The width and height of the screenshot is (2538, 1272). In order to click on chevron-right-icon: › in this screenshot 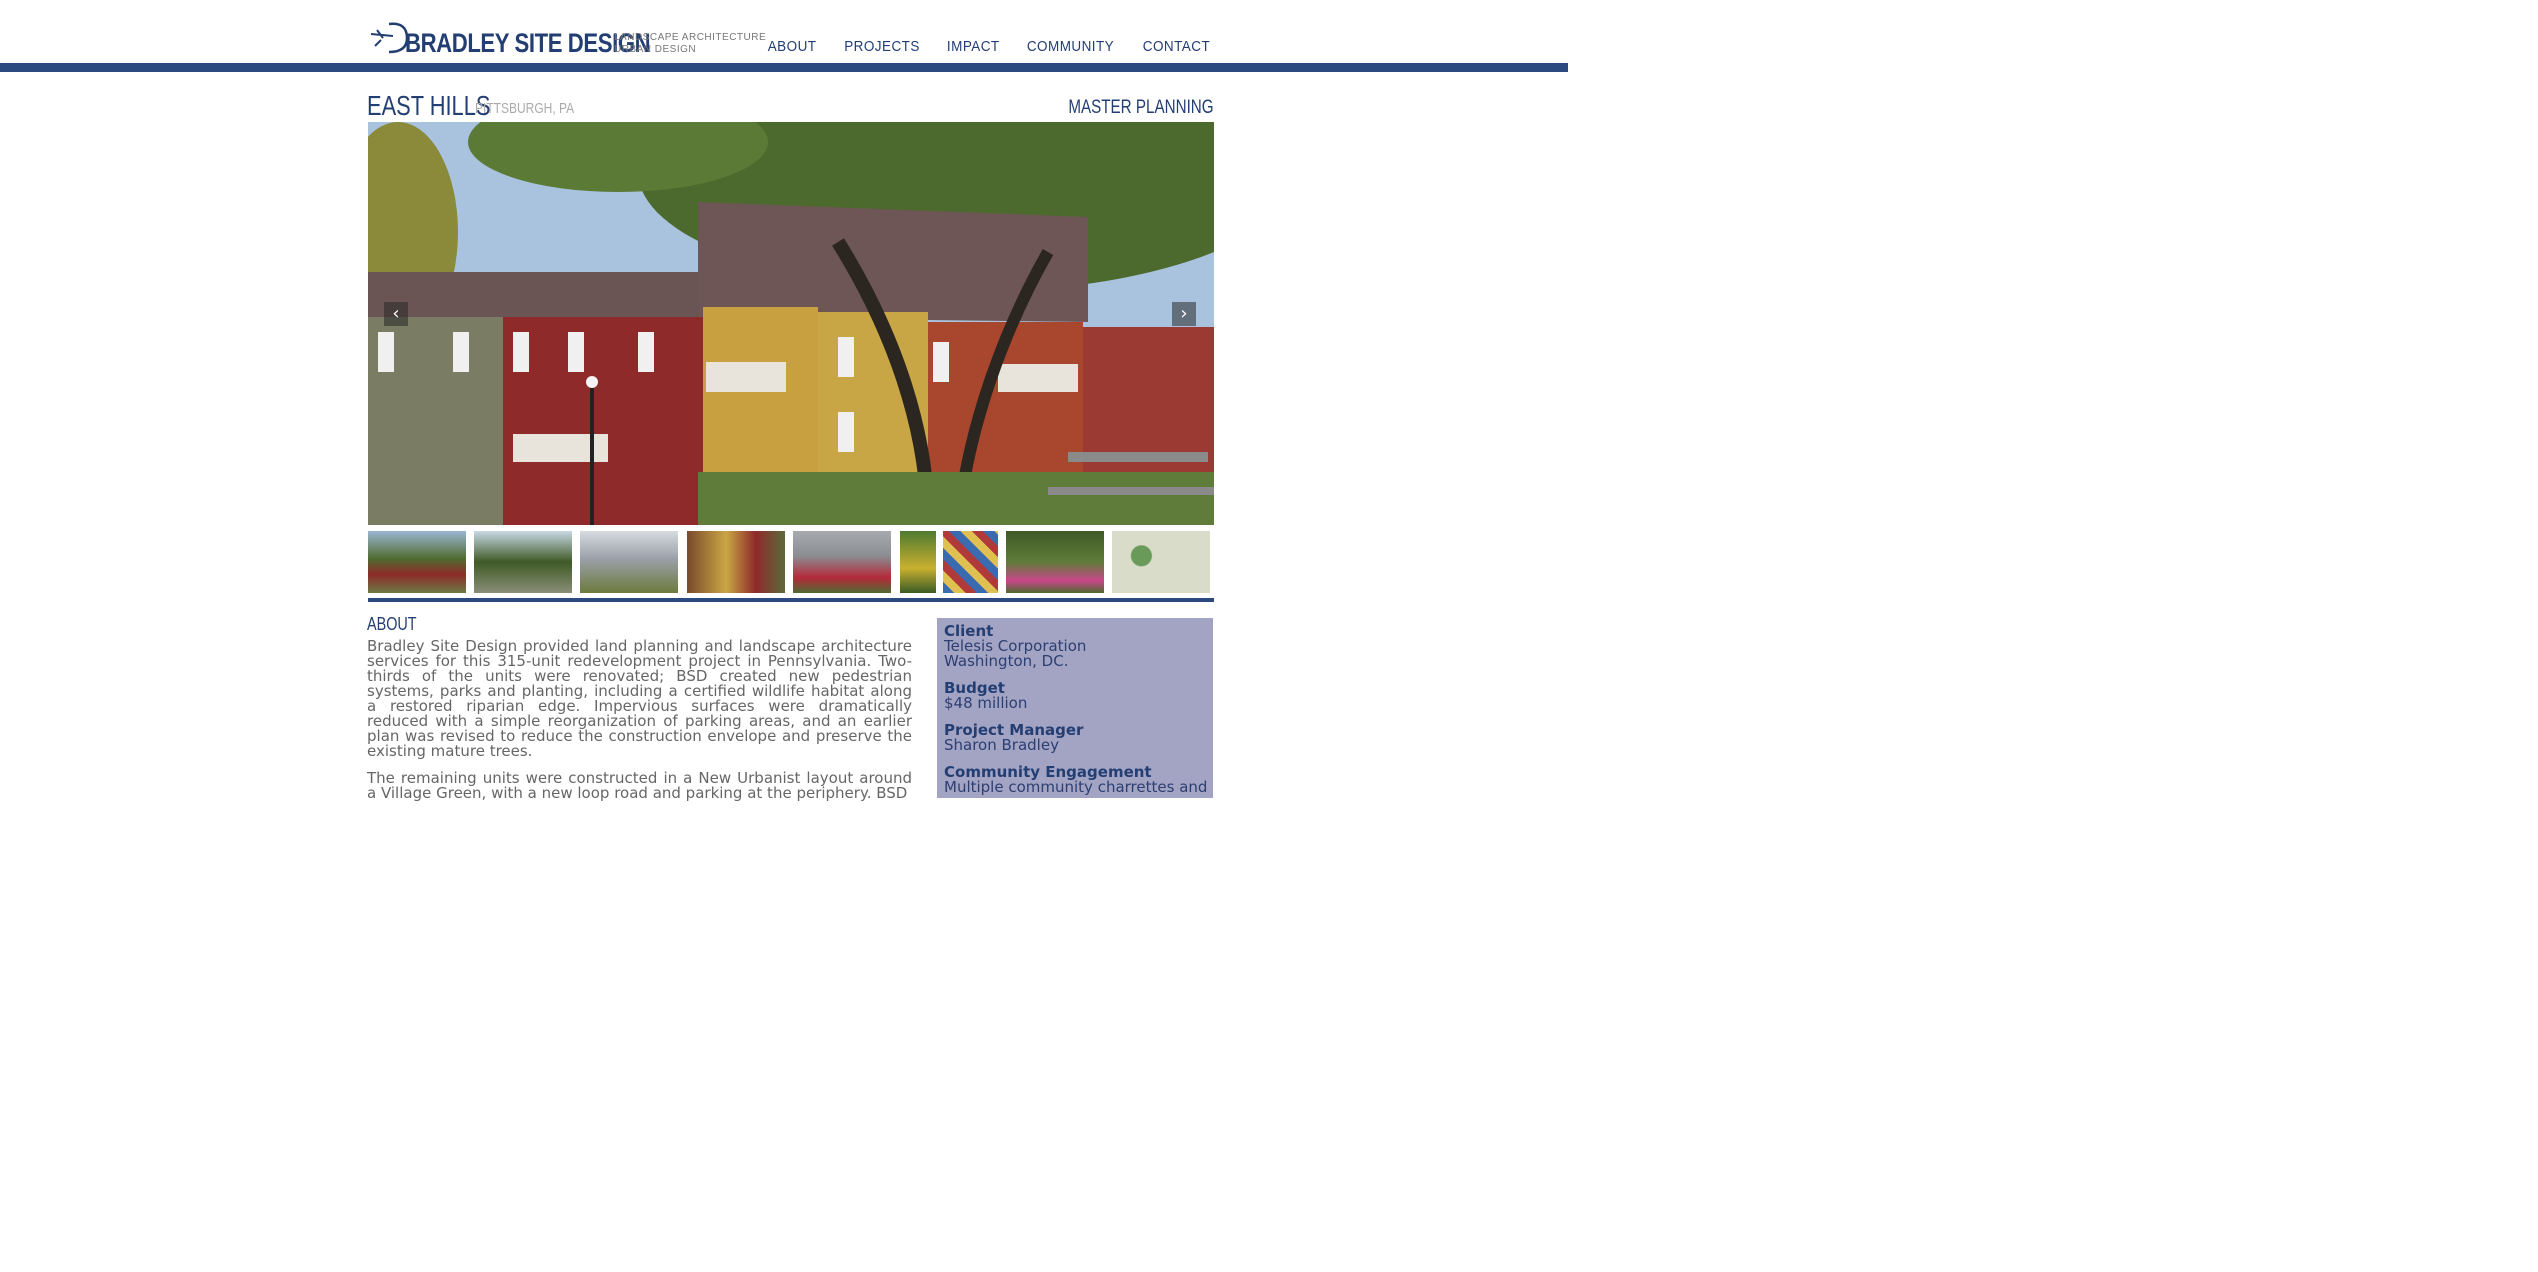, I will do `click(1184, 314)`.